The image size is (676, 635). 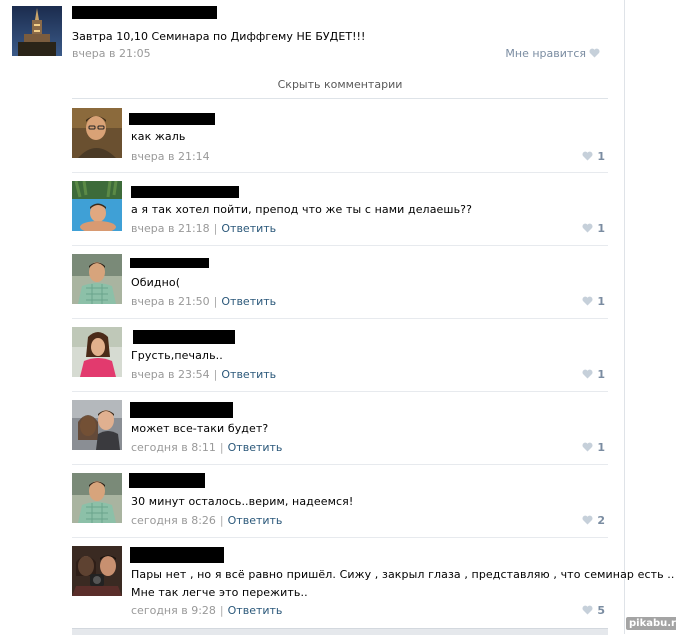 I want to click on right-border-line, so click(x=624, y=317).